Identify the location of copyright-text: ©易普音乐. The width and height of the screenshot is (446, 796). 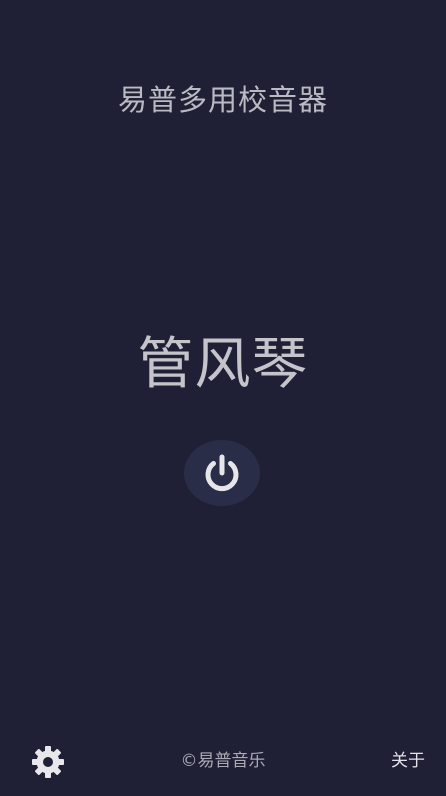
(223, 761).